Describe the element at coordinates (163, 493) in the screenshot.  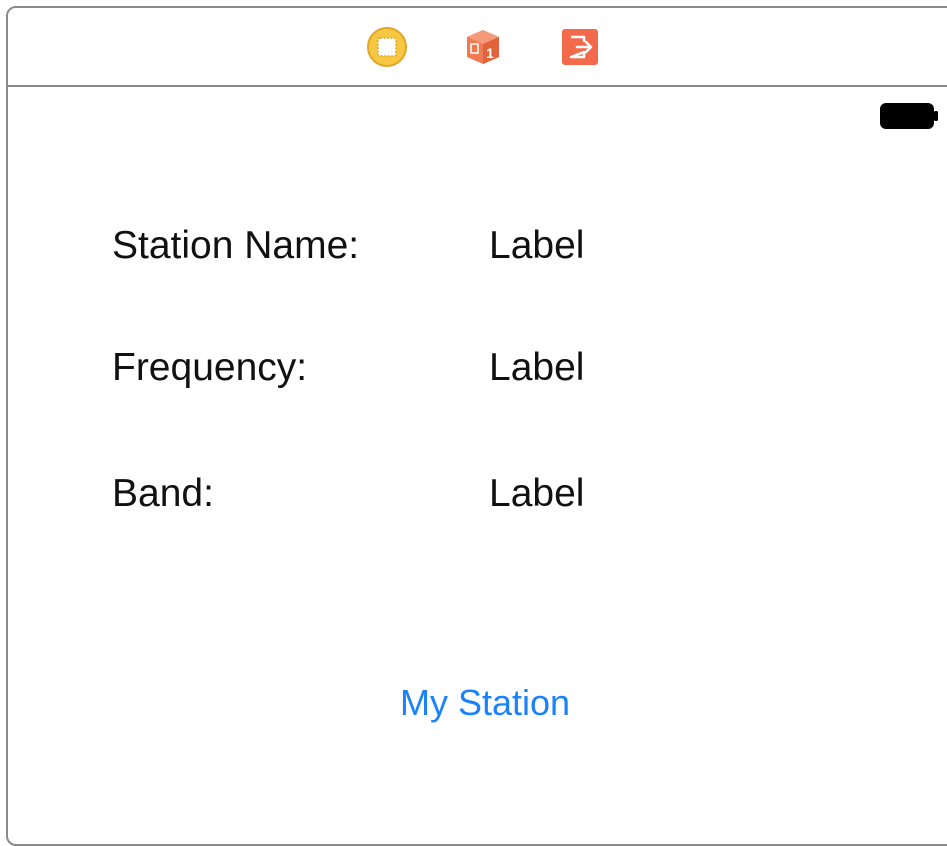
I see `band-field-label: Band:` at that location.